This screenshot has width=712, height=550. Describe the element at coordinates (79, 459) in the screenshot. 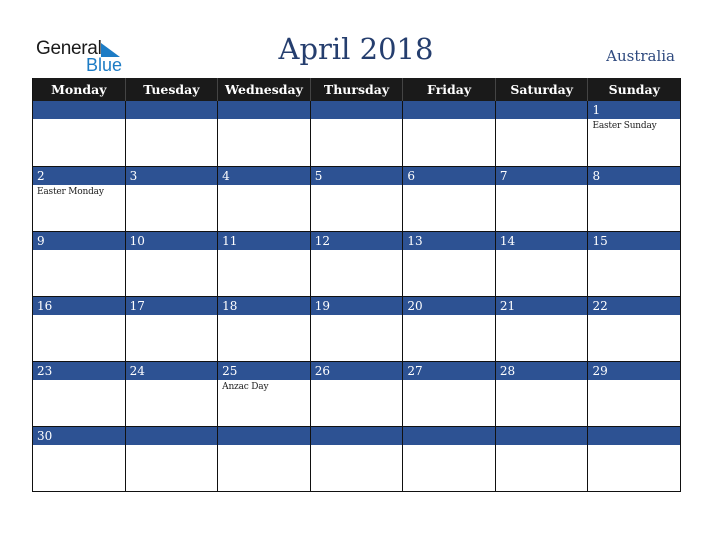

I see `day-cell: 30` at that location.